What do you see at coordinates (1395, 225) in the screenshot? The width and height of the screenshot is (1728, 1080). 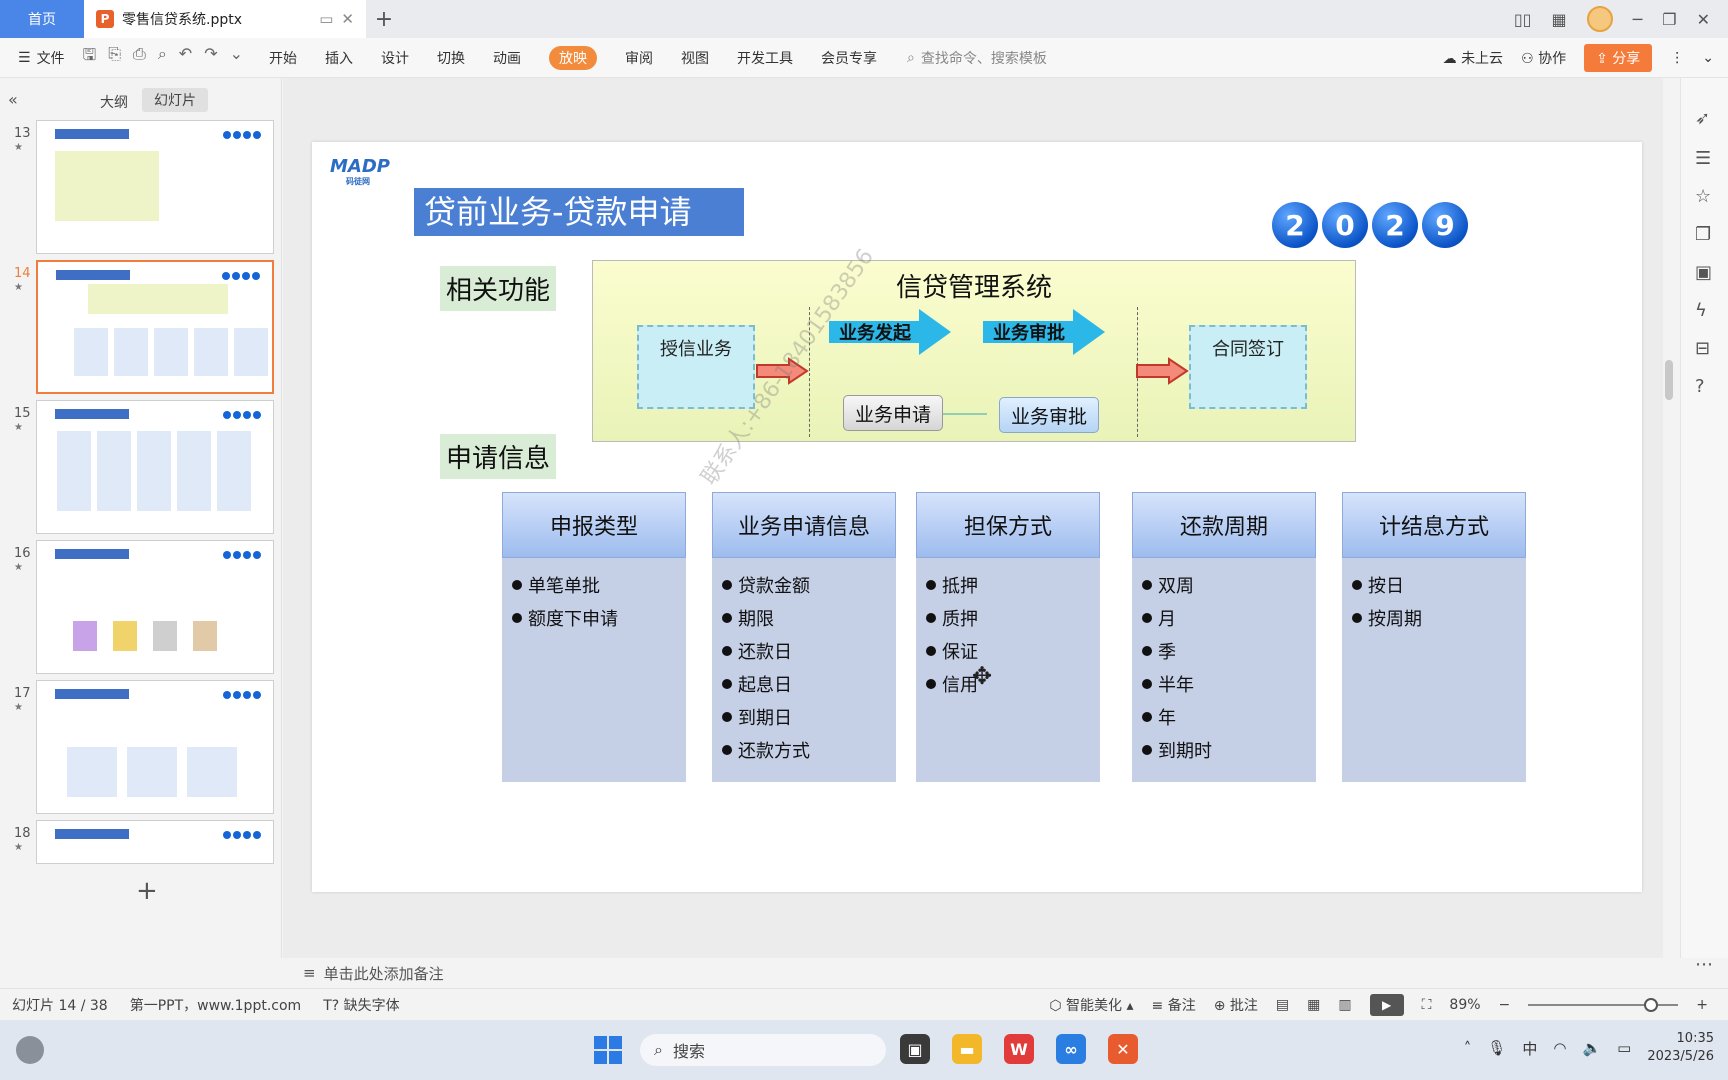 I see `year-ball: 2` at bounding box center [1395, 225].